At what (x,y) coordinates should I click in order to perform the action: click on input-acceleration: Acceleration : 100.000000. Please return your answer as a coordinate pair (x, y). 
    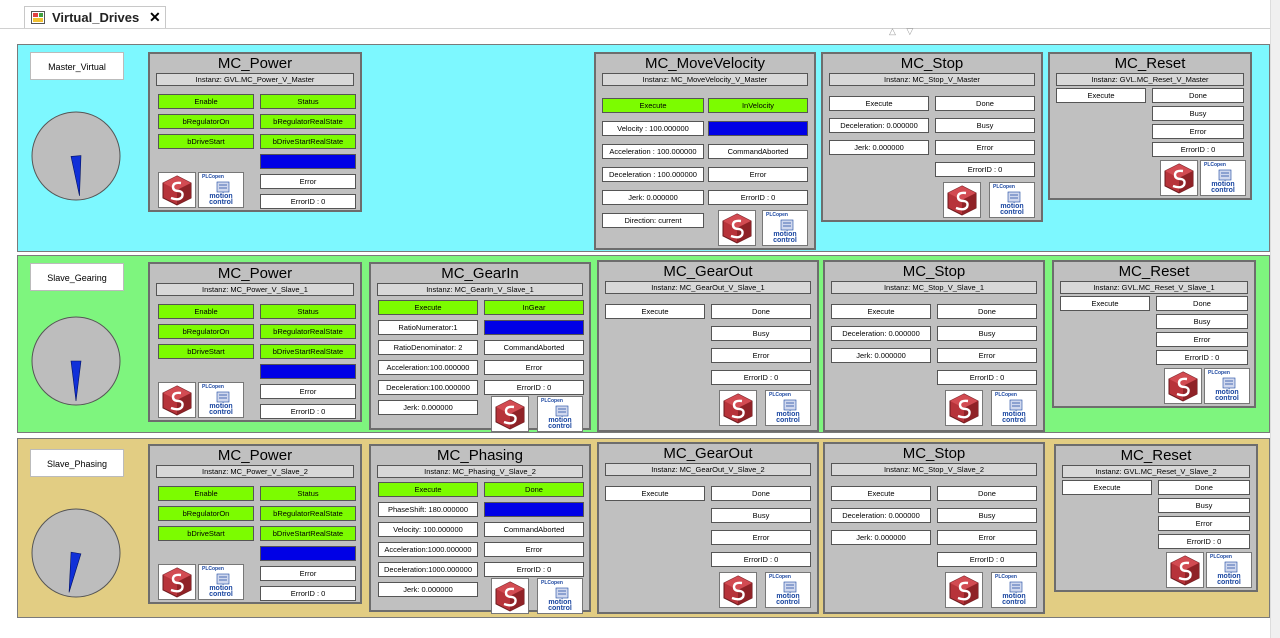
    Looking at the image, I should click on (653, 151).